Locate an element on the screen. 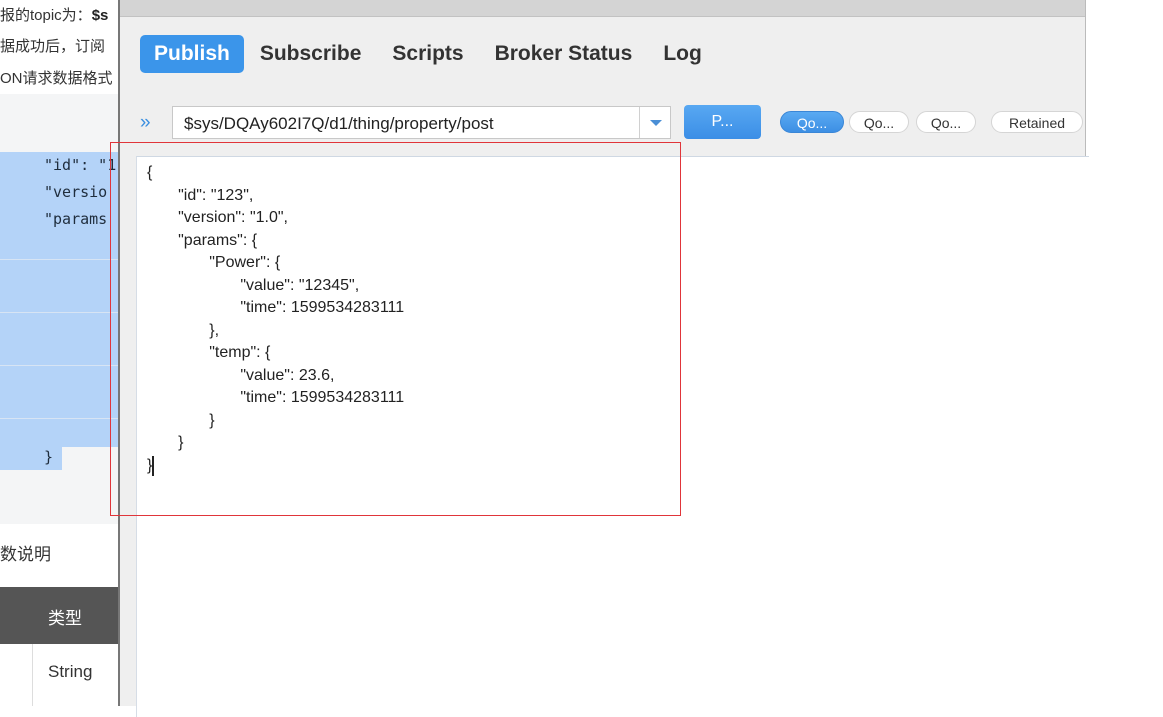  doc-table-header: 类型 is located at coordinates (59, 615).